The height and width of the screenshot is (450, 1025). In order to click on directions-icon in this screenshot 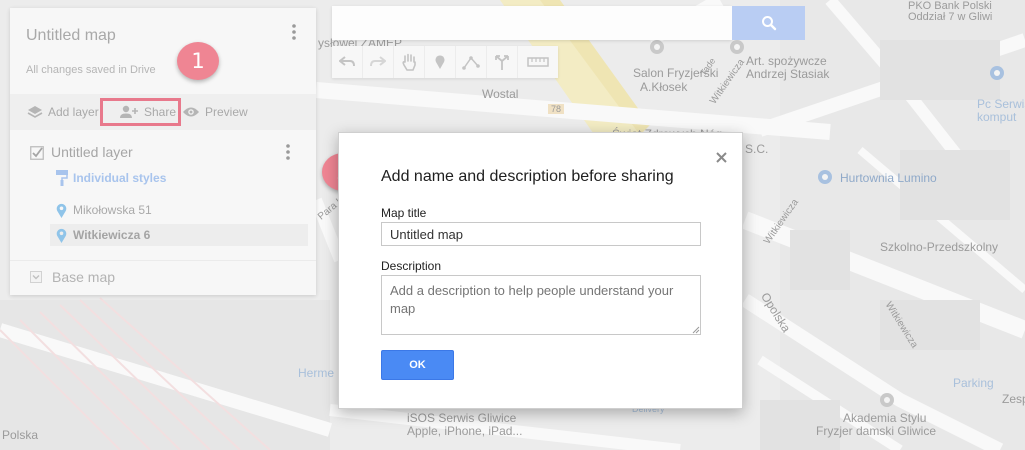, I will do `click(502, 62)`.